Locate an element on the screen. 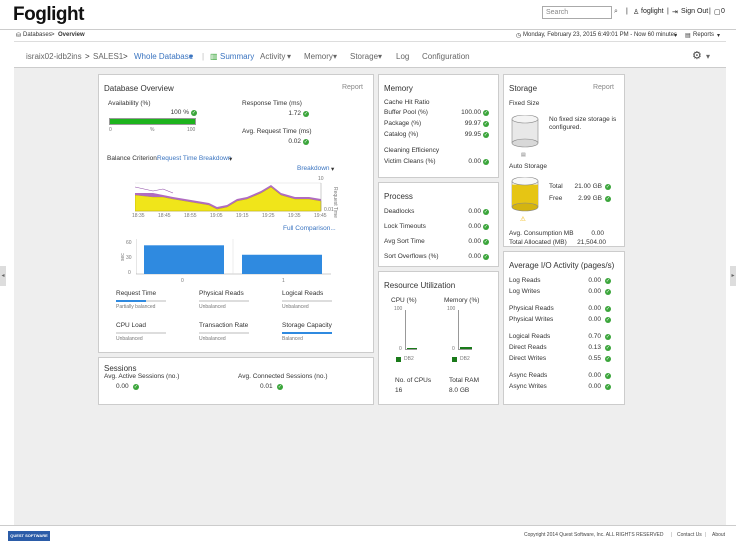 Image resolution: width=736 pixels, height=544 pixels. view-selector: Whole Database is located at coordinates (163, 56).